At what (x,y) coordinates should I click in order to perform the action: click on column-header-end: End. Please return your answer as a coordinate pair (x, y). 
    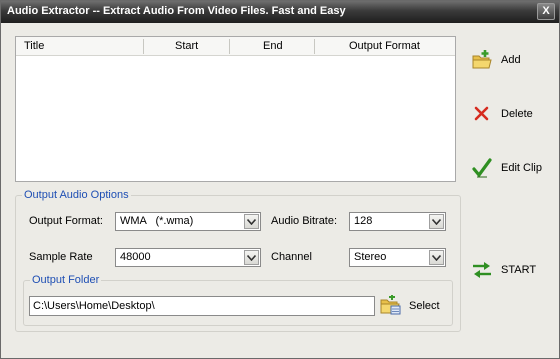
    Looking at the image, I should click on (273, 46).